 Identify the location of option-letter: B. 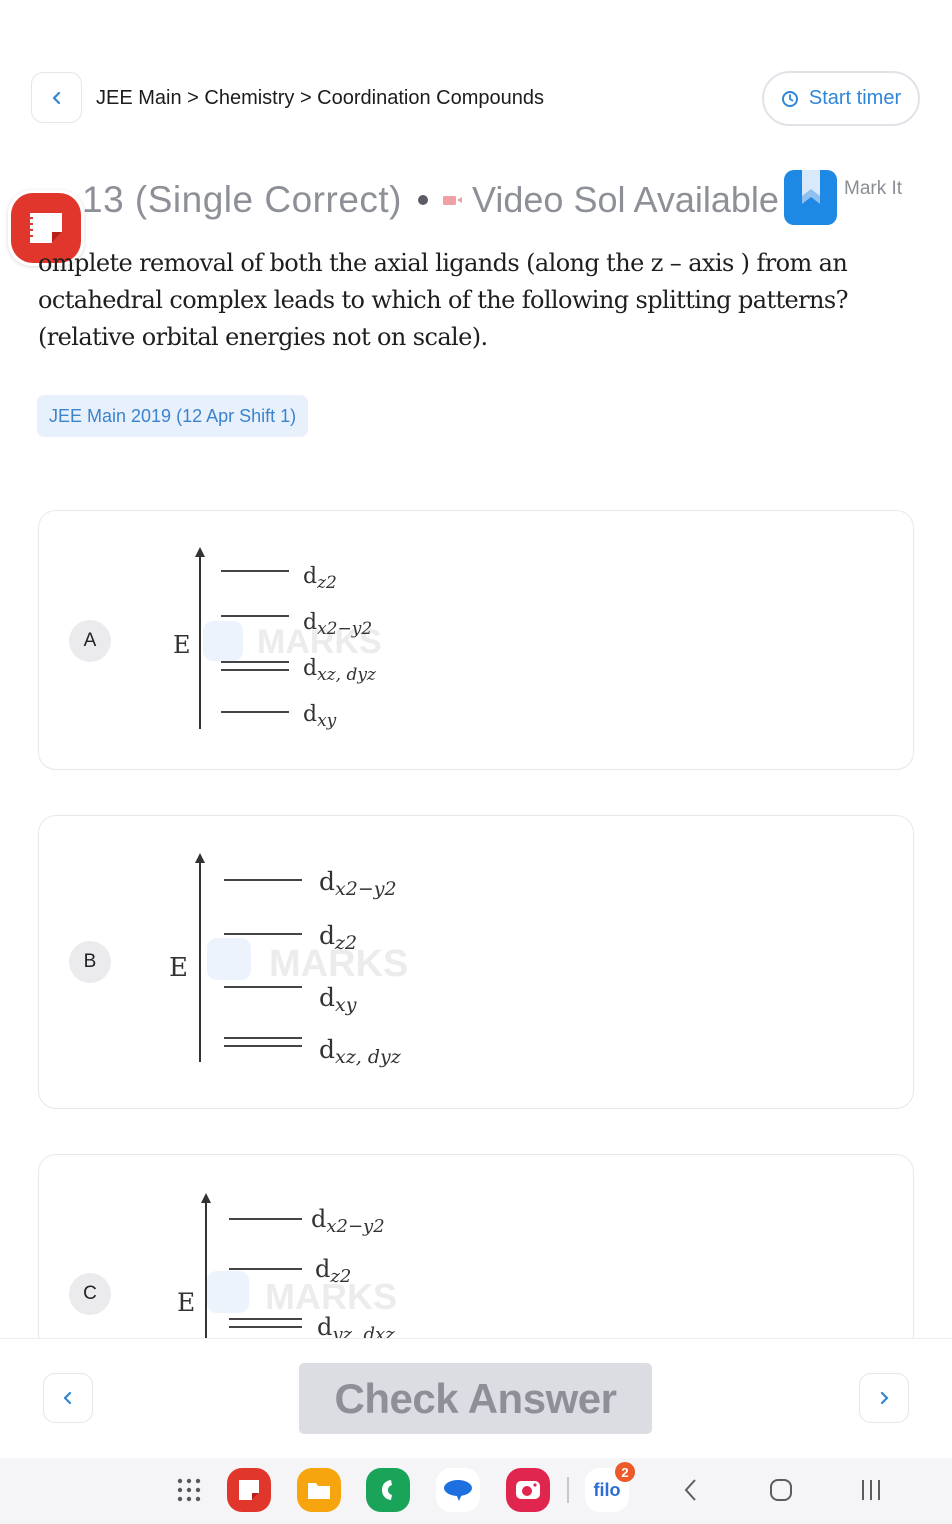
(90, 962).